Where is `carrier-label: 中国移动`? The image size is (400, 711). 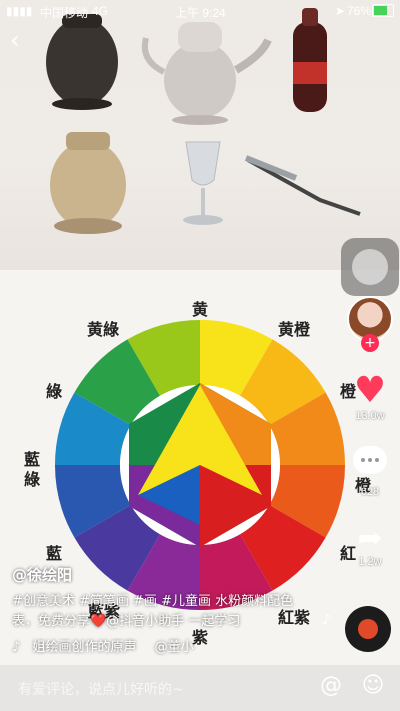
carrier-label: 中国移动 is located at coordinates (64, 13).